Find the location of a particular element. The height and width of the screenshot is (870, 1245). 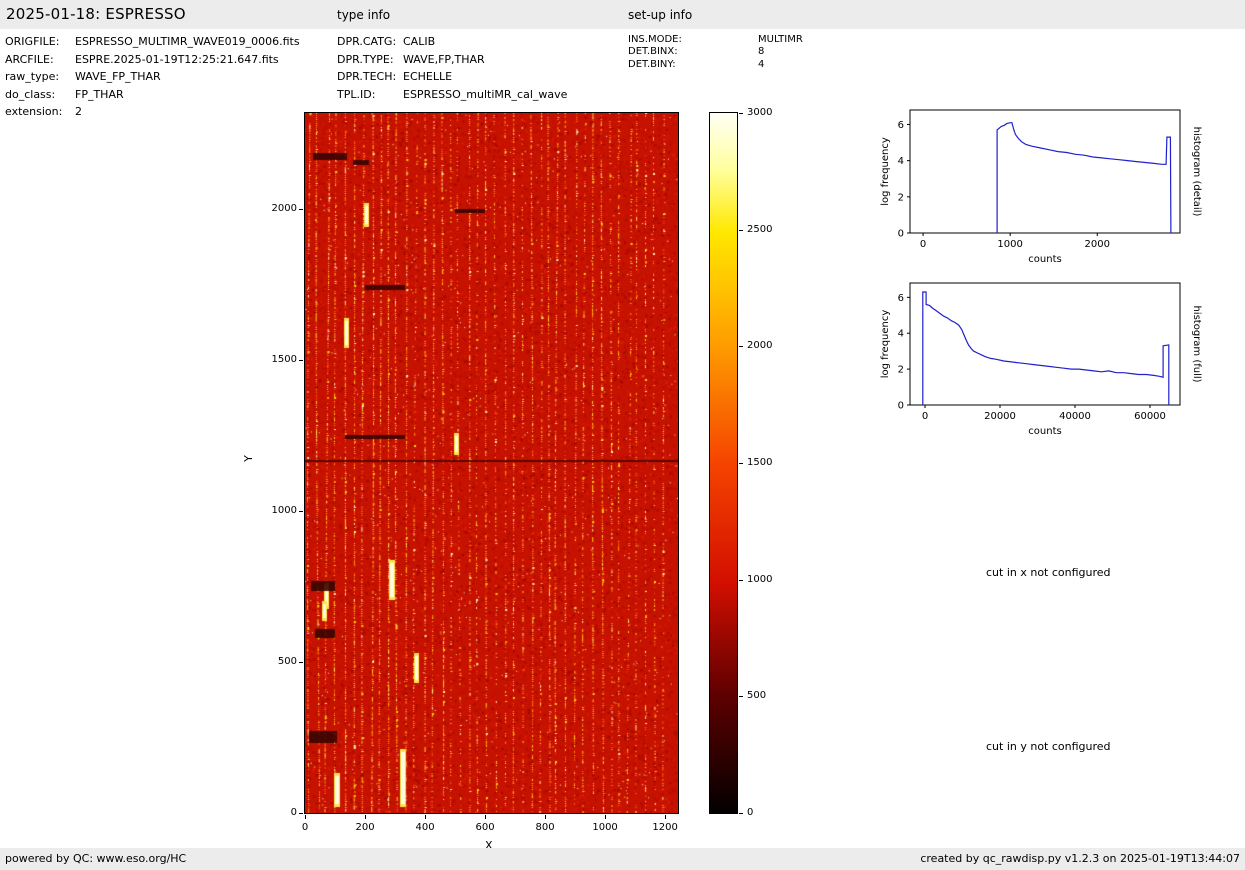

setup-info-heading: set-up info is located at coordinates (660, 15).